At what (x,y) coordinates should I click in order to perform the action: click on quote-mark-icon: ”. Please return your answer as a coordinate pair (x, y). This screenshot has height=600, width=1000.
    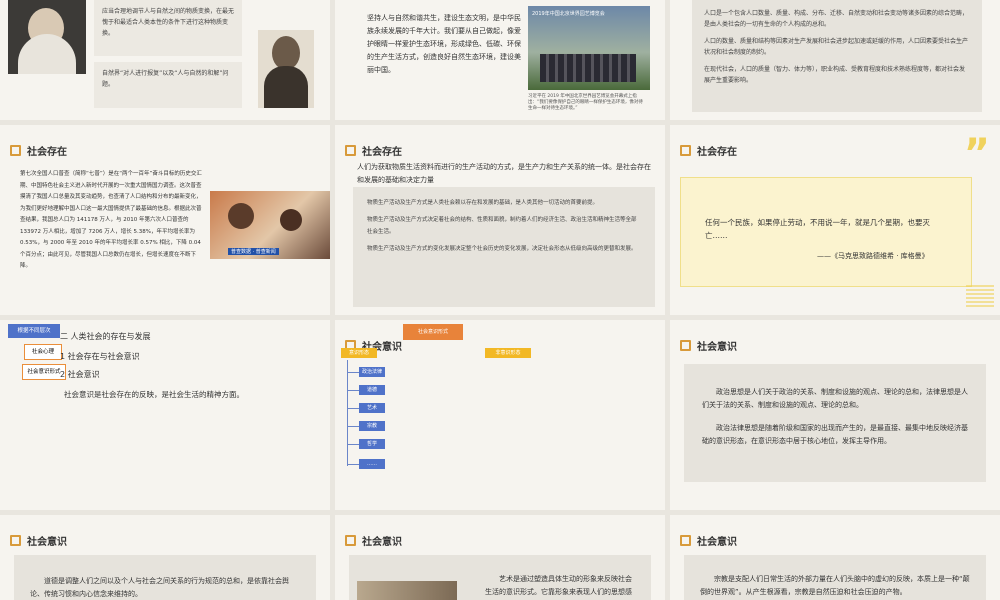
    Looking at the image, I should click on (976, 154).